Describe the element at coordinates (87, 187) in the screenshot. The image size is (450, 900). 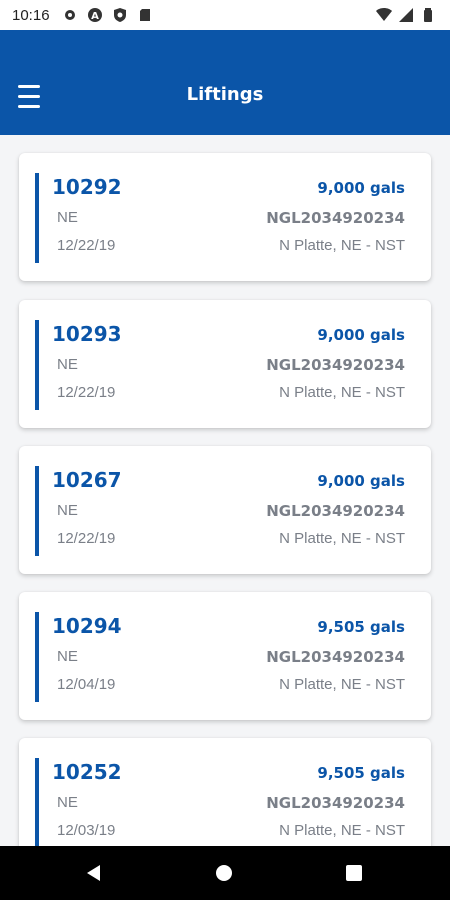
I see `lifting-id: 10292` at that location.